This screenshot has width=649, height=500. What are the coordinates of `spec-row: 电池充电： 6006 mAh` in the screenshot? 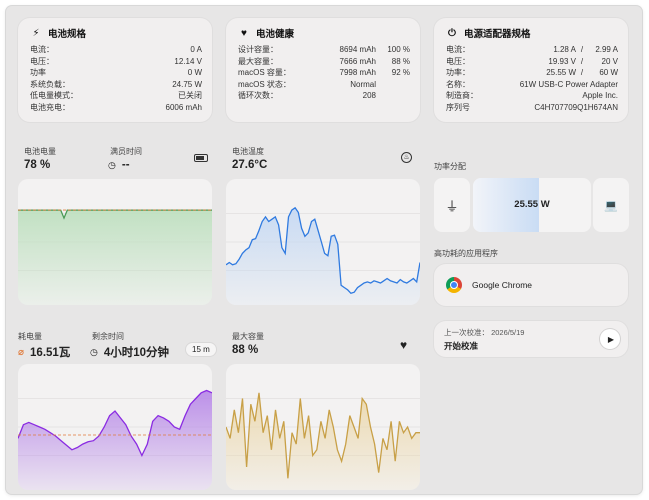 It's located at (116, 108).